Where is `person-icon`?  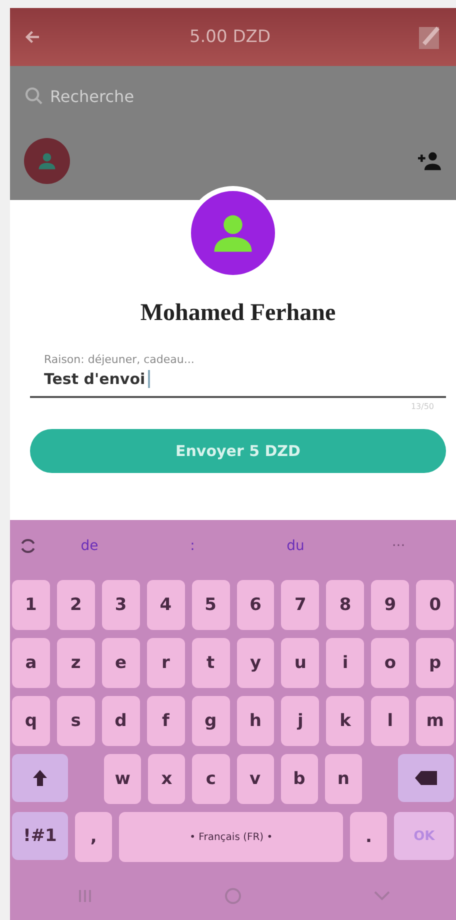 person-icon is located at coordinates (47, 161).